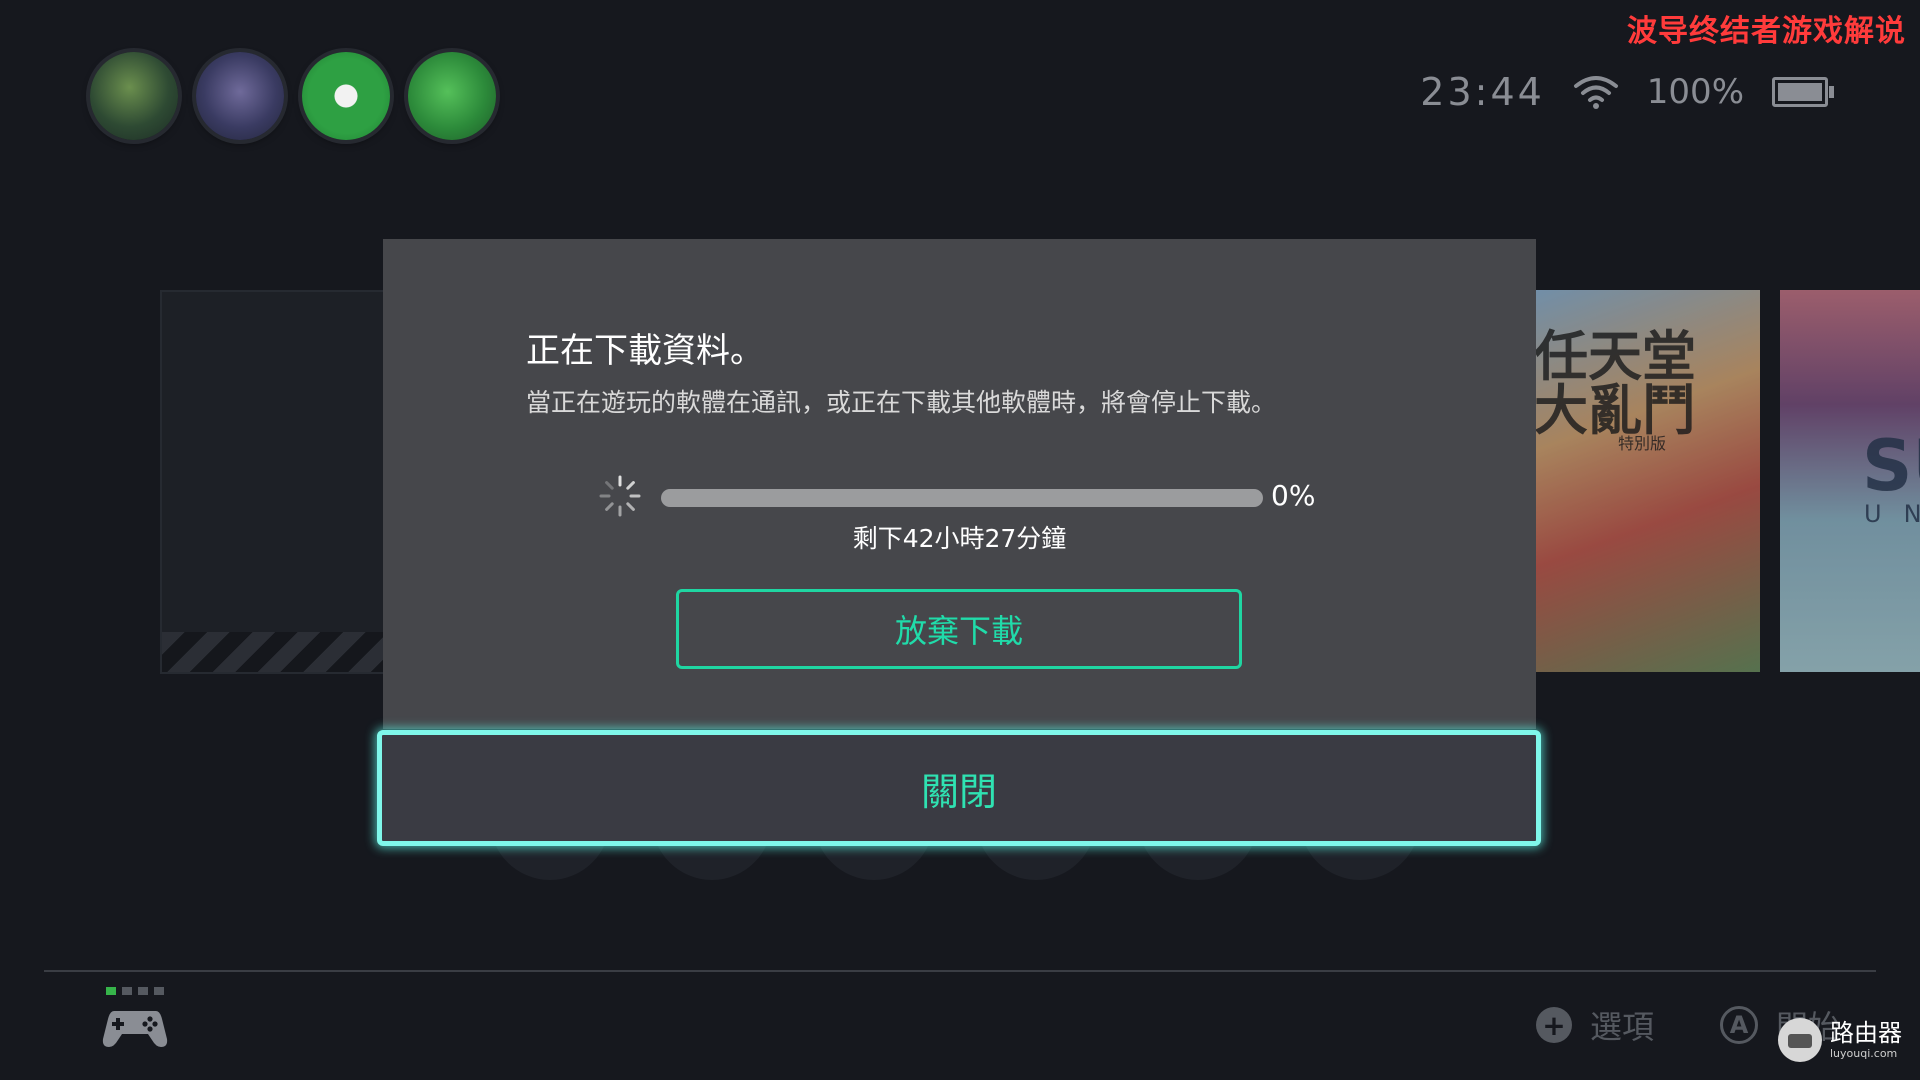 The width and height of the screenshot is (1920, 1080). What do you see at coordinates (1866, 1033) in the screenshot?
I see `logo-main-text: 路由器` at bounding box center [1866, 1033].